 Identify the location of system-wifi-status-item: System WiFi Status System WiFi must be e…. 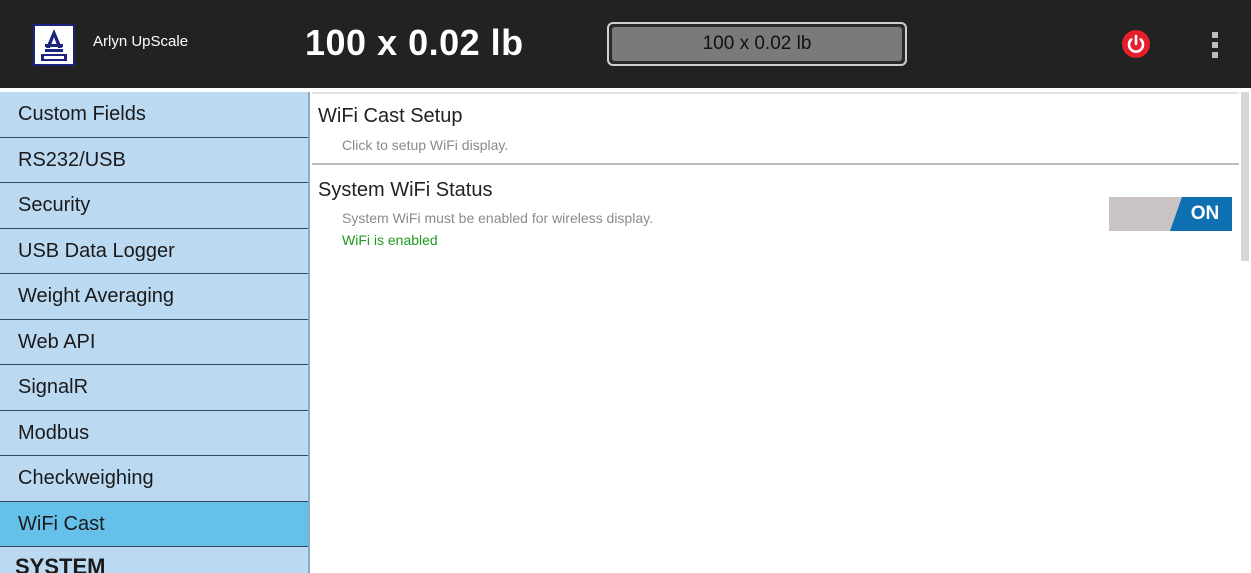
(775, 213).